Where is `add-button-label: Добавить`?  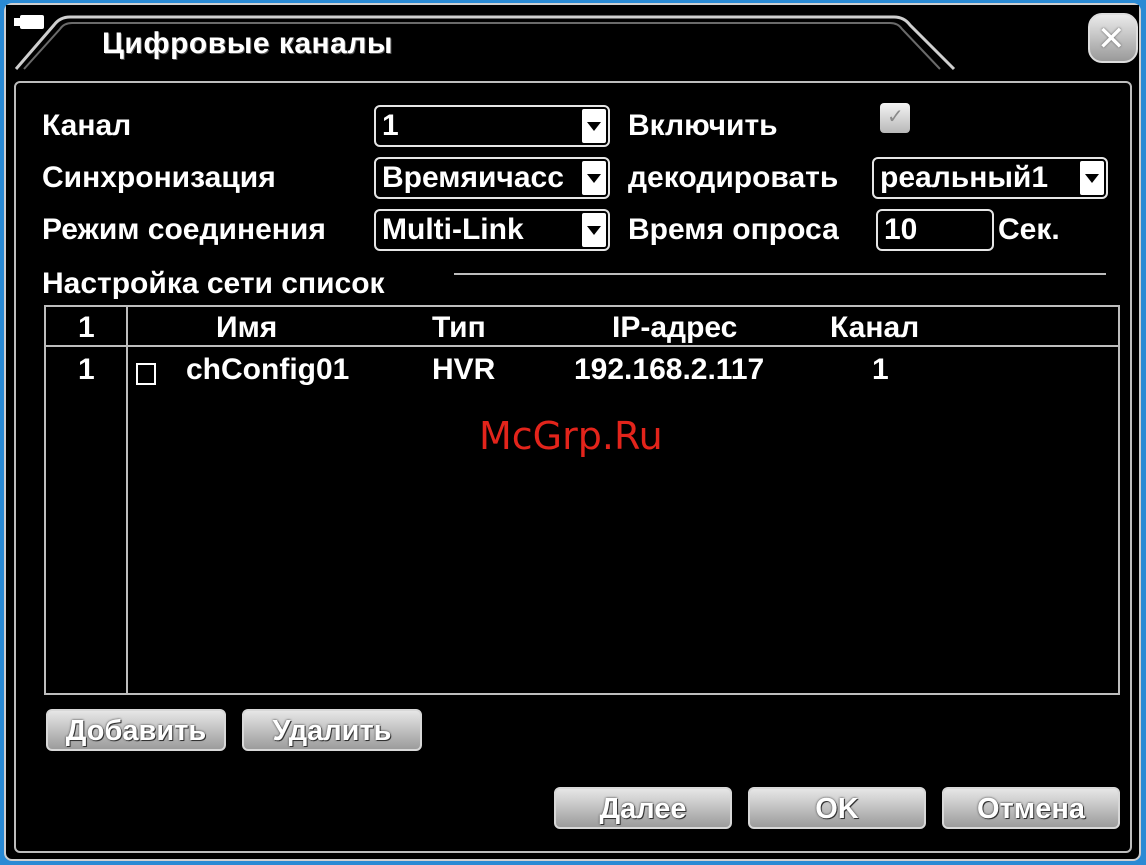 add-button-label: Добавить is located at coordinates (136, 731).